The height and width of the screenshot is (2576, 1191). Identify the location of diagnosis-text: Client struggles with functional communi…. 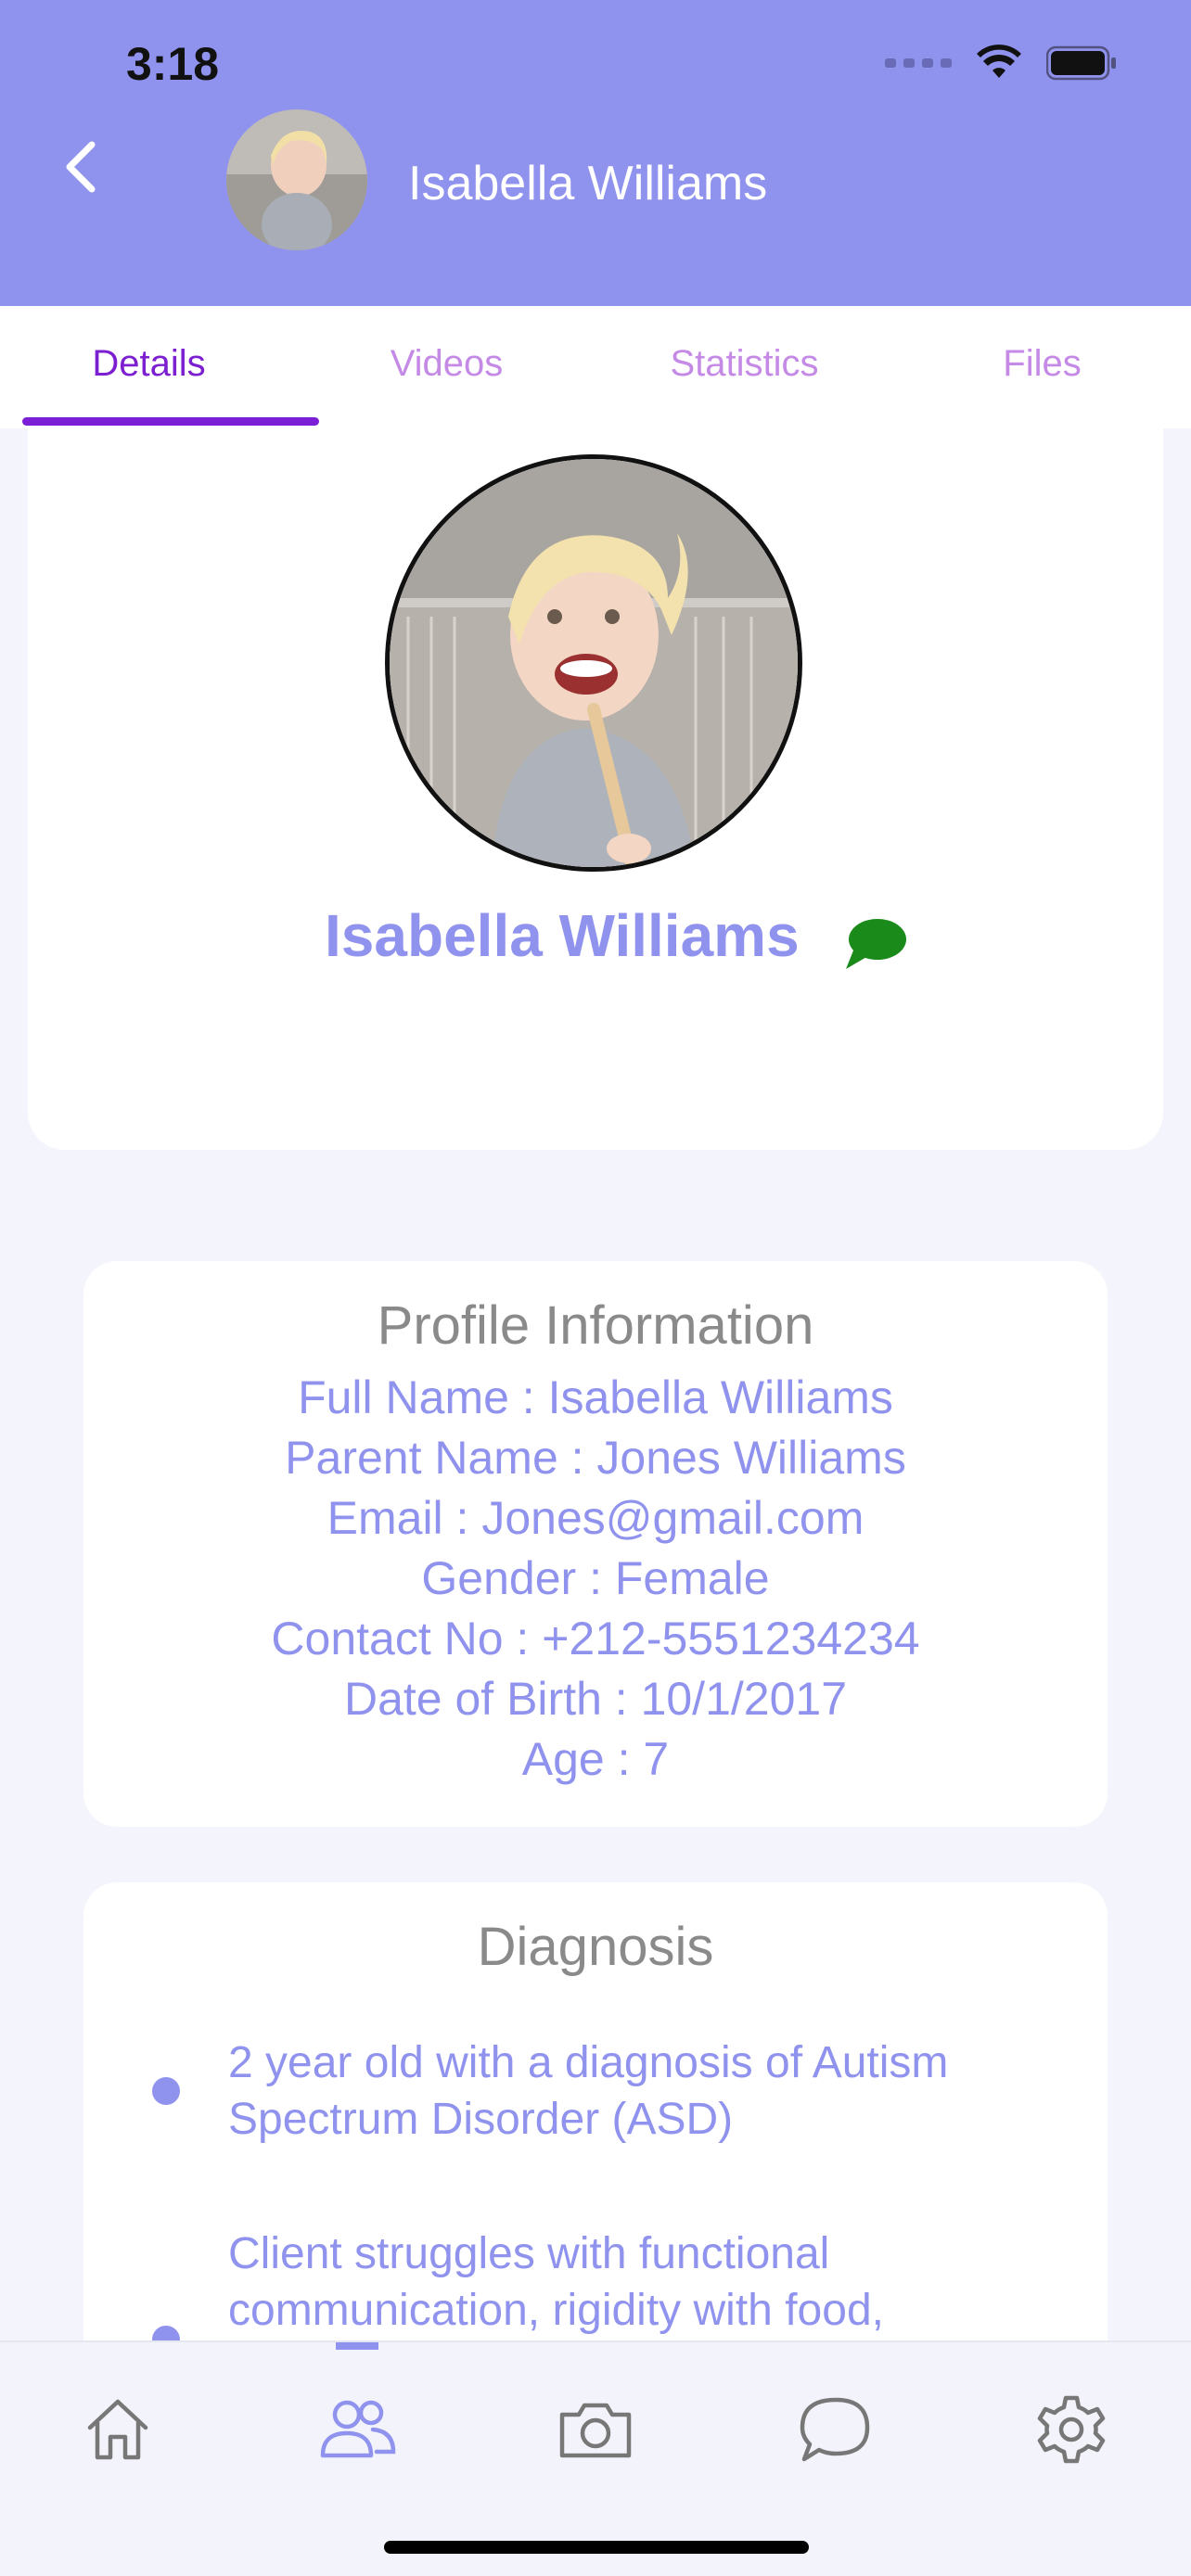
(556, 2282).